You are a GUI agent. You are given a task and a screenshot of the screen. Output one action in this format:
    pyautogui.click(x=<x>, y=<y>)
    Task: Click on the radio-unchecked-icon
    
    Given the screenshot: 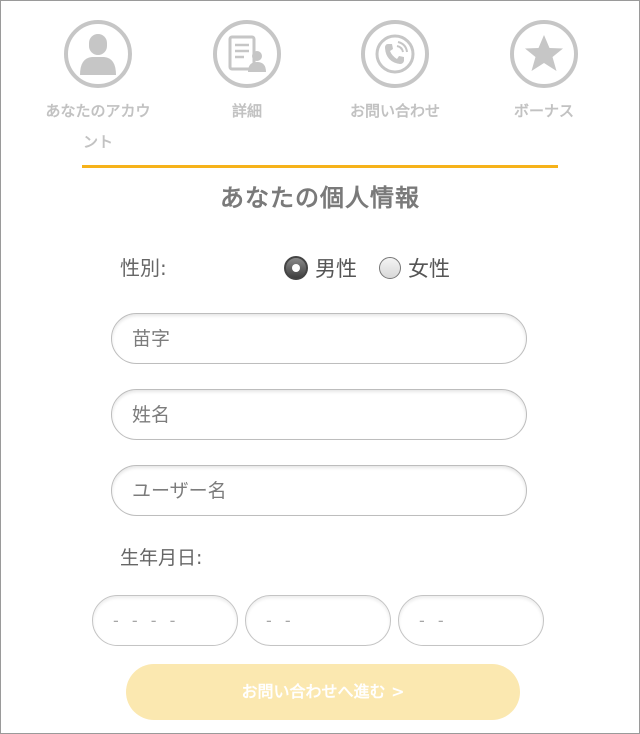 What is the action you would take?
    pyautogui.click(x=390, y=268)
    